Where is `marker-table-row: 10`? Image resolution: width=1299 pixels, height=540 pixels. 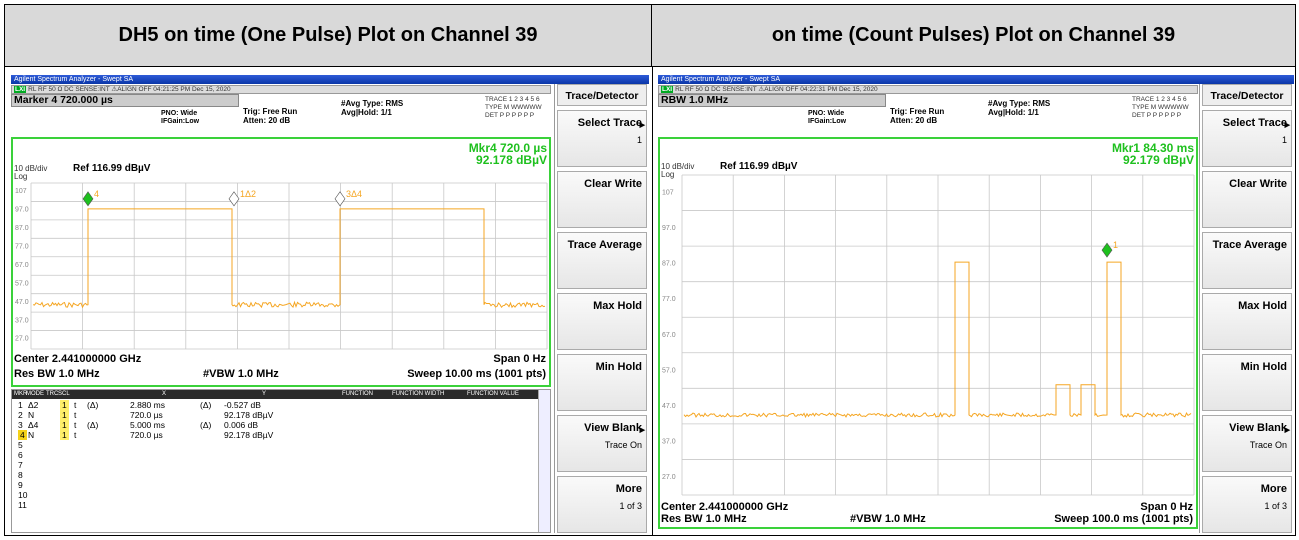
marker-table-row: 10 is located at coordinates (275, 495).